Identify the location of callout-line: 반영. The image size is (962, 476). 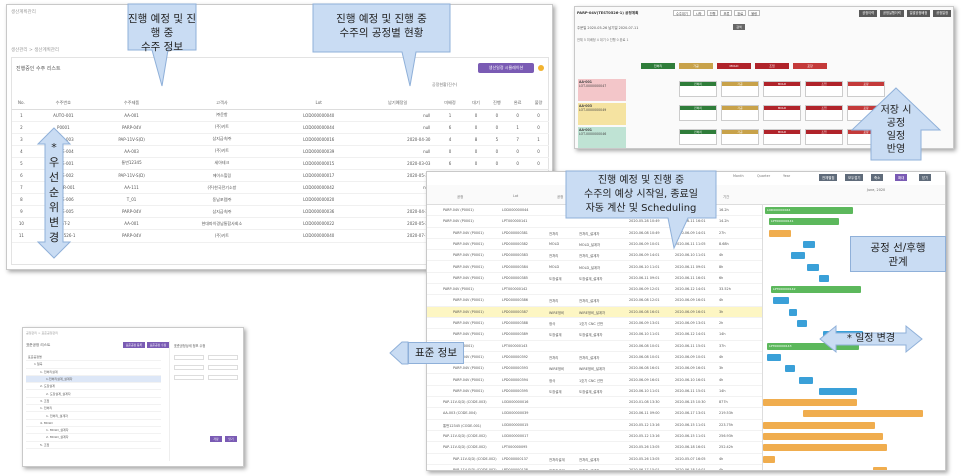
(896, 149).